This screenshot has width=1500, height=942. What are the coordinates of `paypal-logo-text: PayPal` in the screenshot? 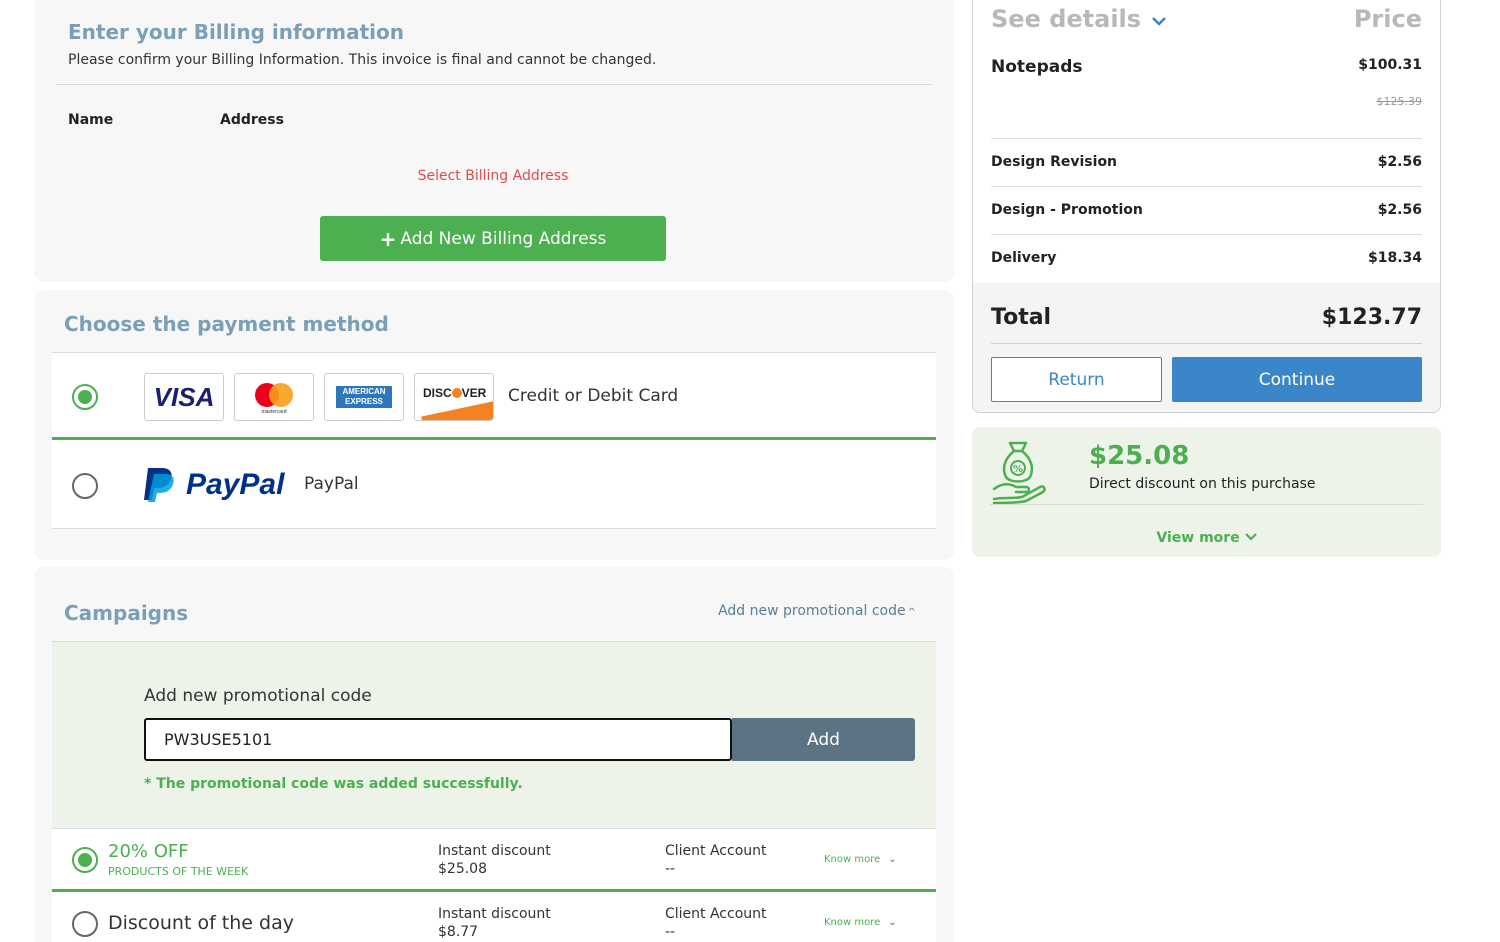 It's located at (235, 484).